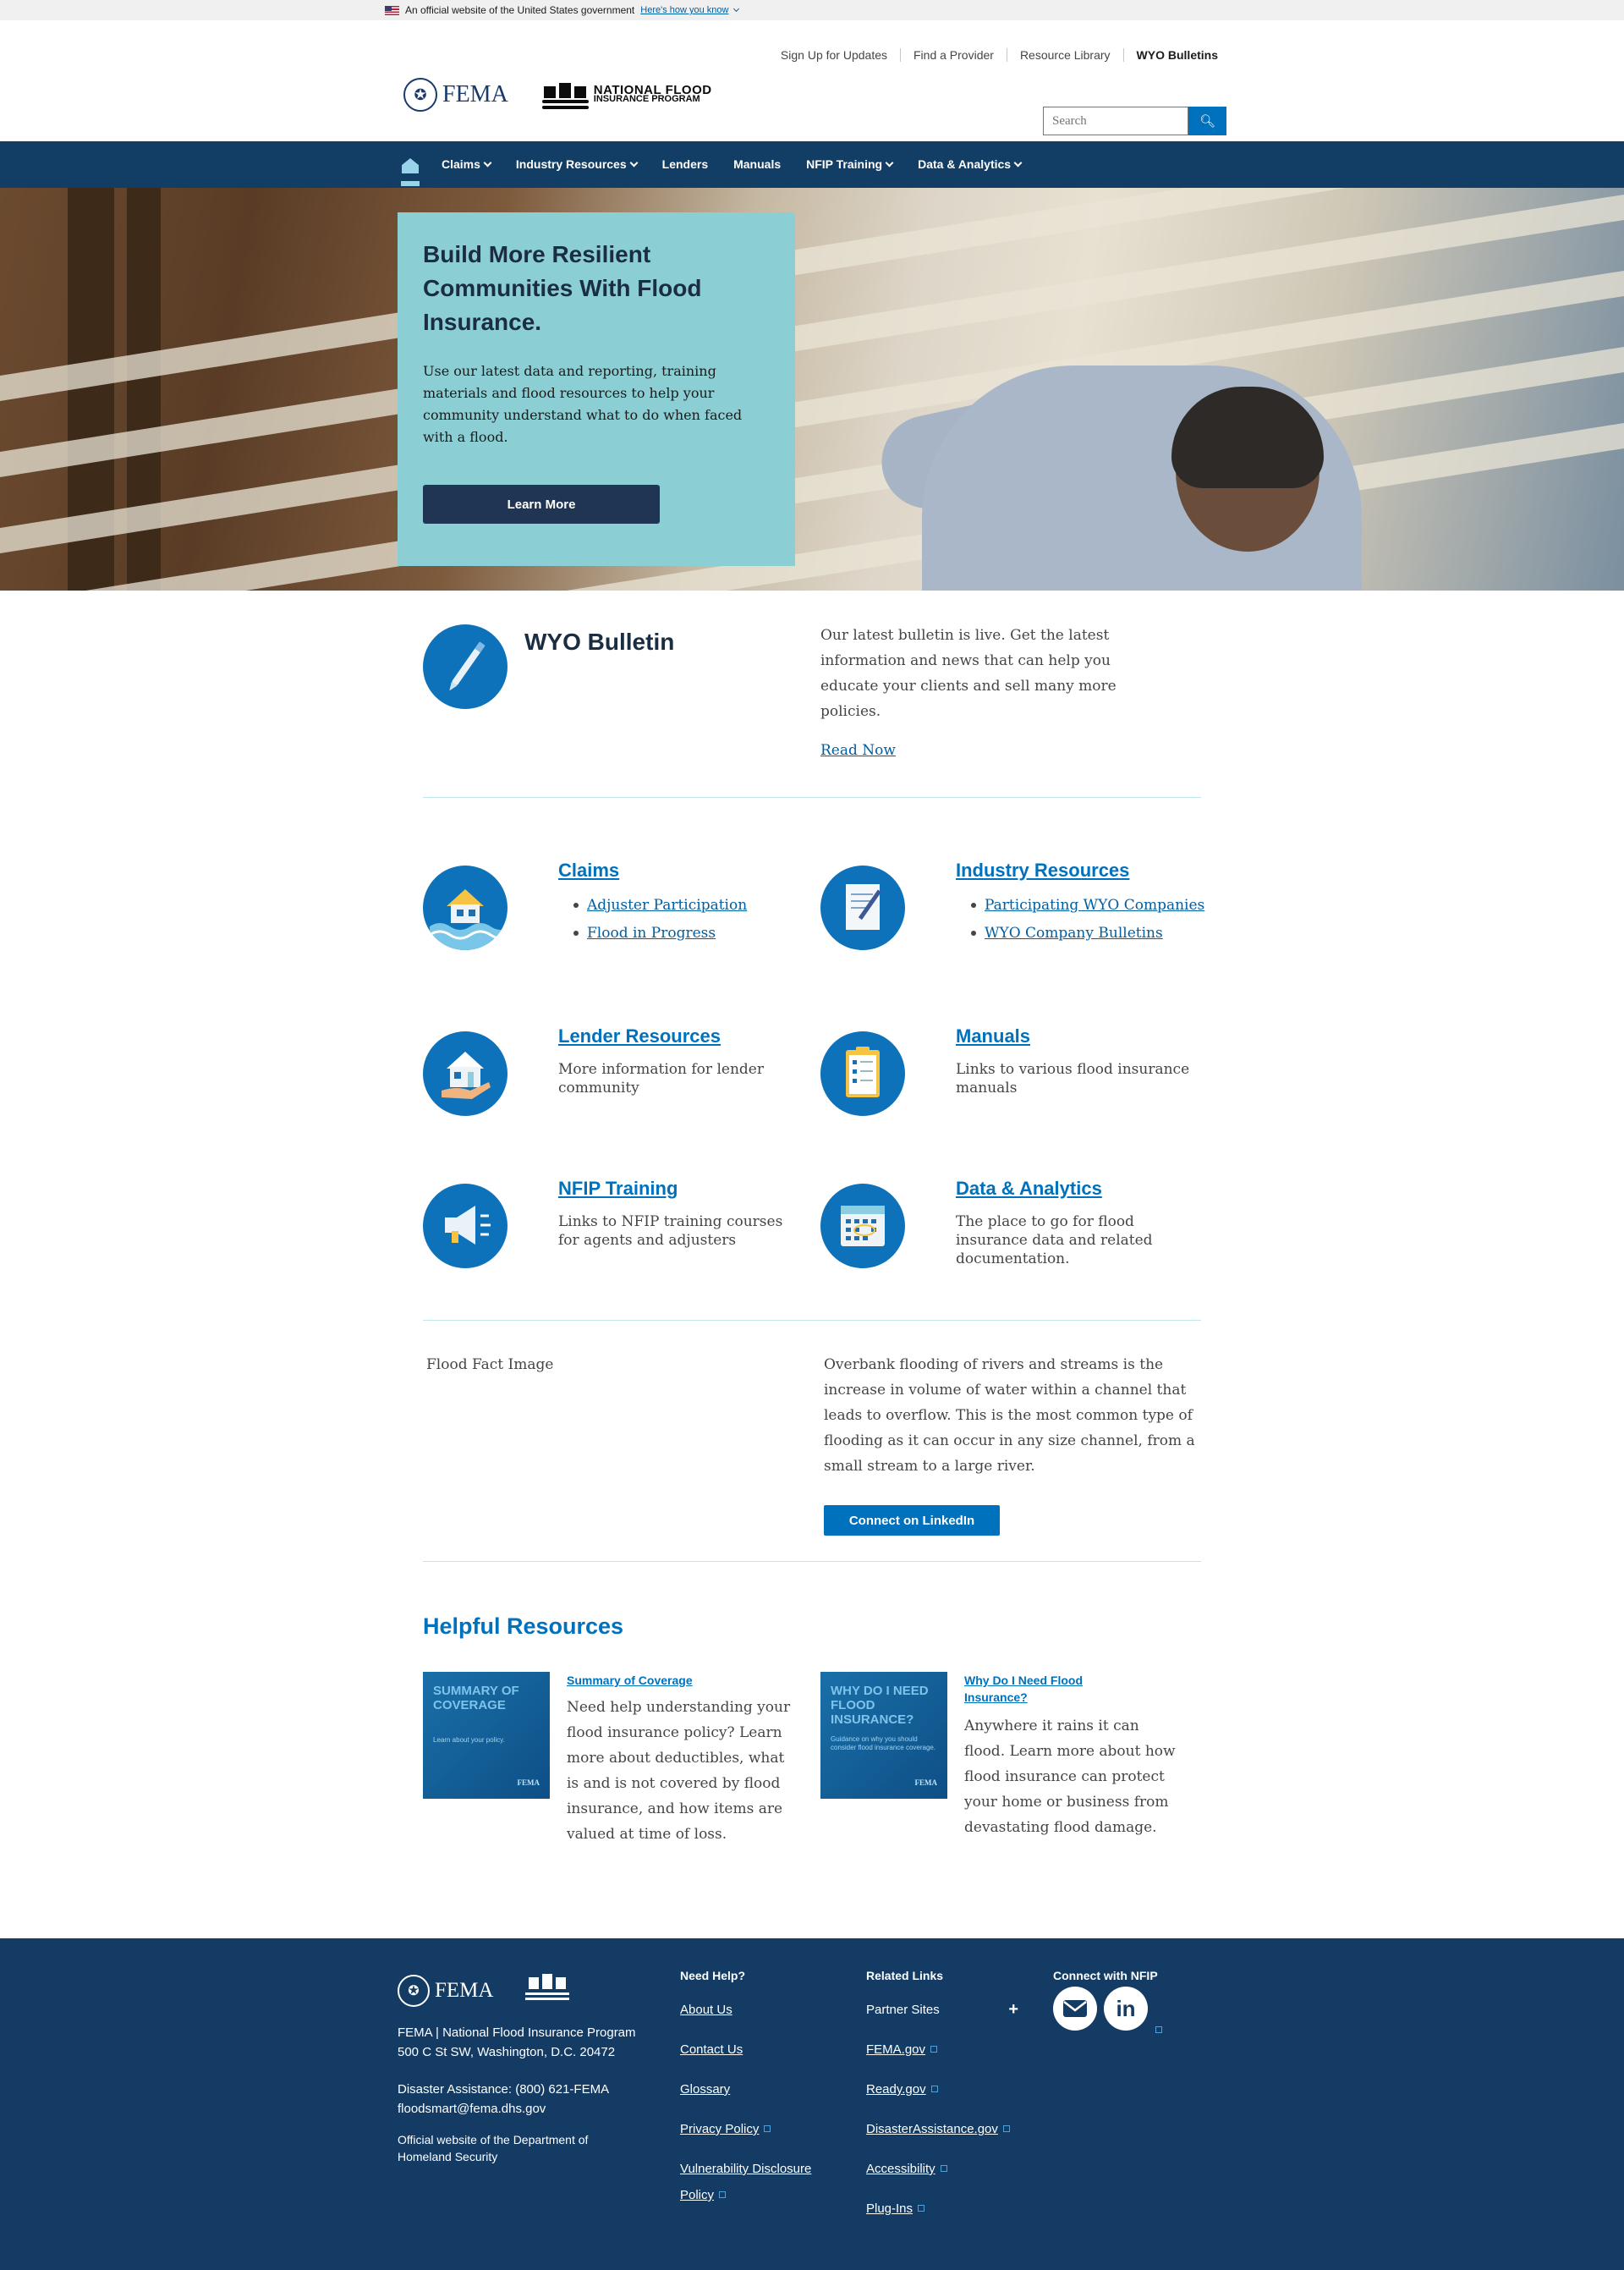 Image resolution: width=1624 pixels, height=2270 pixels. Describe the element at coordinates (720, 2129) in the screenshot. I see `privacy-policy-link: Privacy Policy` at that location.